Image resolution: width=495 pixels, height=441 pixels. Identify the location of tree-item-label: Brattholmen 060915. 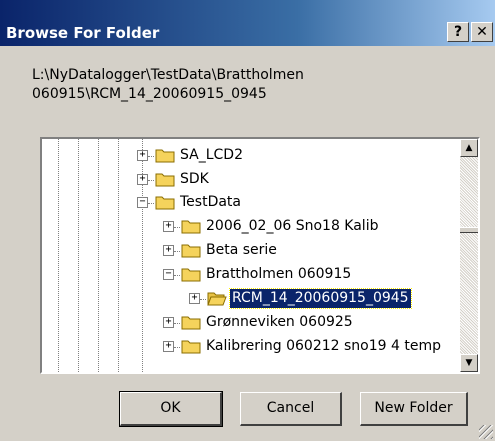
(279, 274).